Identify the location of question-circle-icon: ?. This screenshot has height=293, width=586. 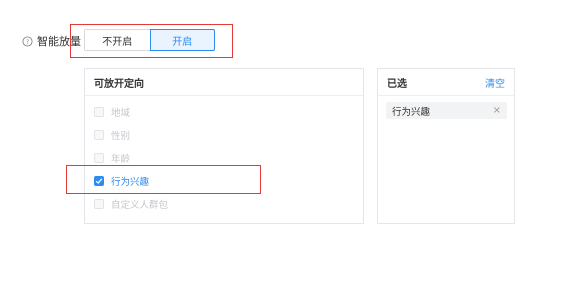
(27, 41).